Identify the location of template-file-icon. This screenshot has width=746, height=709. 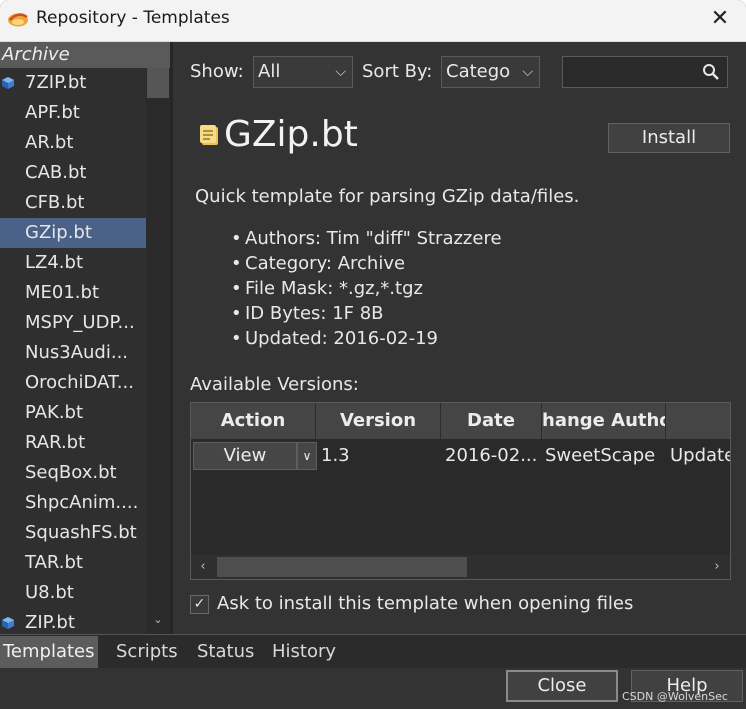
(209, 135).